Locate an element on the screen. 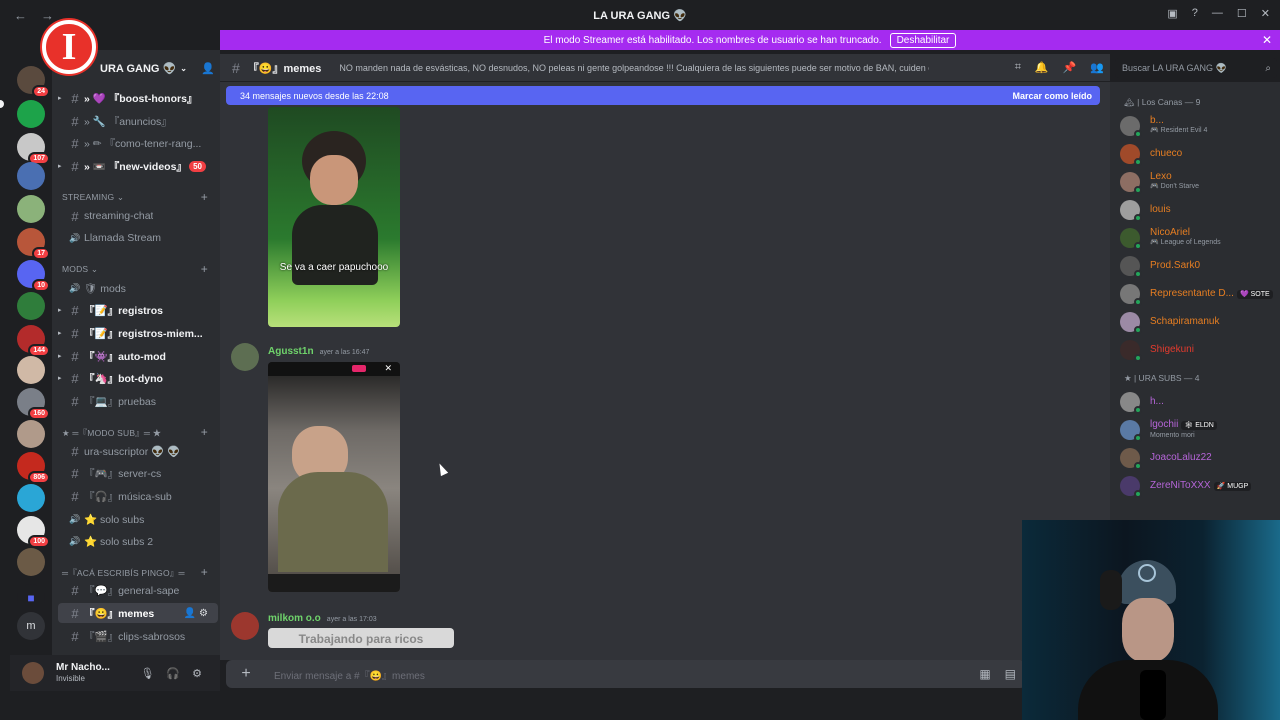  channel-category: ★ ═『MODO SUB』═ ★ + is located at coordinates (137, 432).